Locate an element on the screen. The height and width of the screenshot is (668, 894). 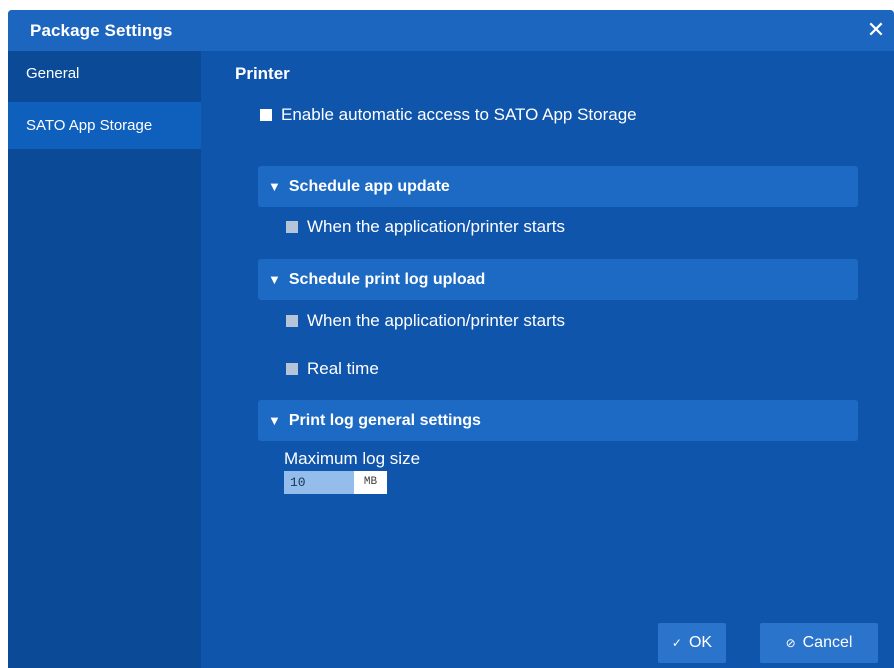
max-log-size-field: MB is located at coordinates (335, 482).